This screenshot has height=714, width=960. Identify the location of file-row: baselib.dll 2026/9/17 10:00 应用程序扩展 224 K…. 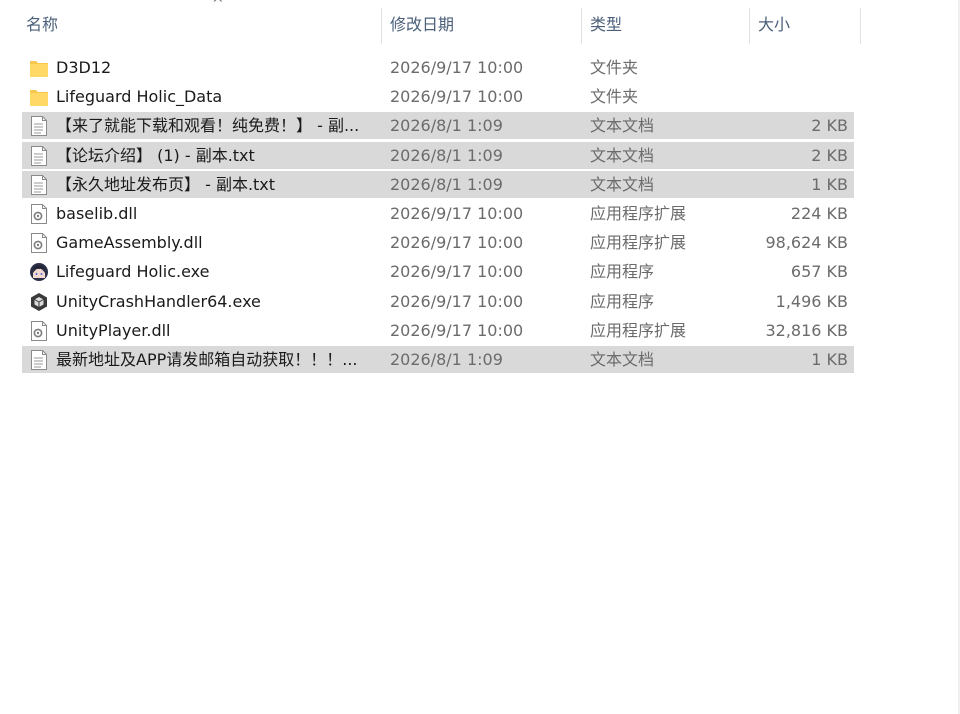
(480, 213).